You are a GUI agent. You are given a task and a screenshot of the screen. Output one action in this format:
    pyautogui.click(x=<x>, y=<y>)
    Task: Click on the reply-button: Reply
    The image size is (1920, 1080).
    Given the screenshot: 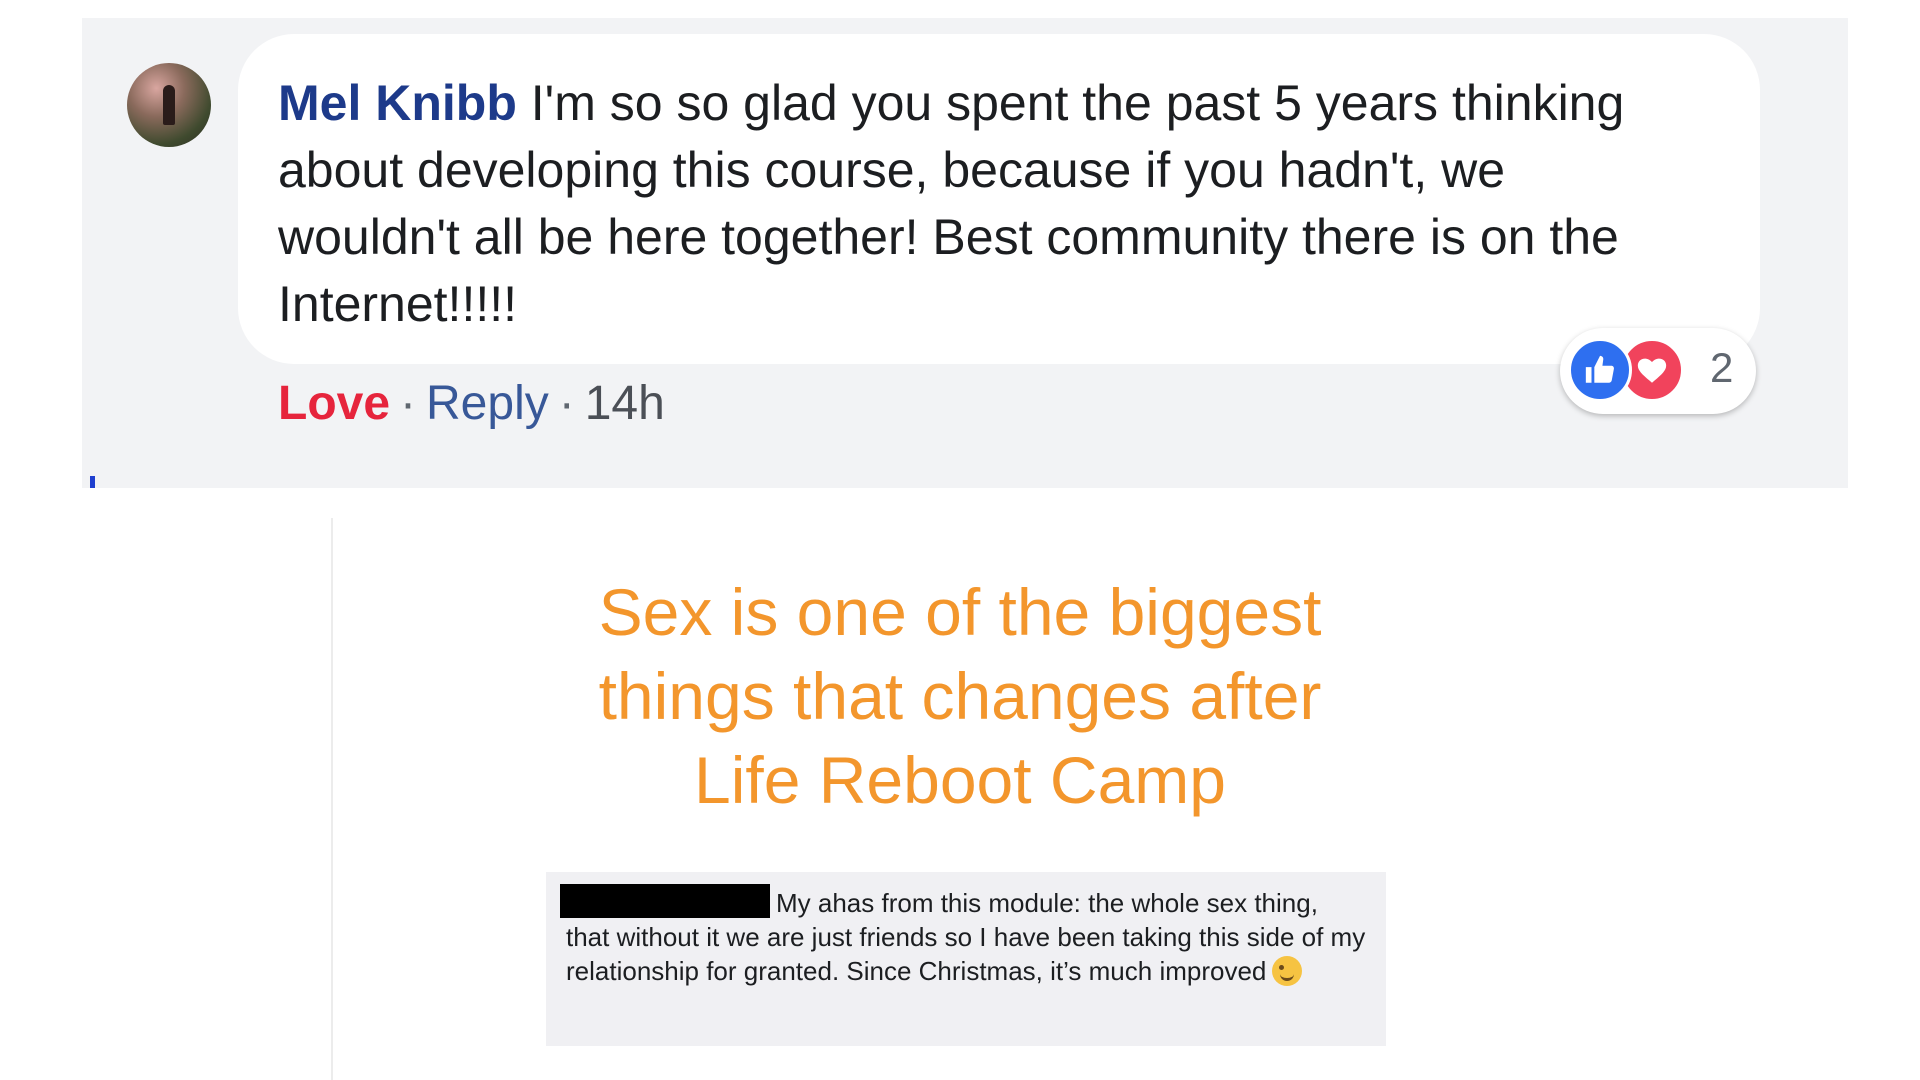 What is the action you would take?
    pyautogui.click(x=487, y=403)
    